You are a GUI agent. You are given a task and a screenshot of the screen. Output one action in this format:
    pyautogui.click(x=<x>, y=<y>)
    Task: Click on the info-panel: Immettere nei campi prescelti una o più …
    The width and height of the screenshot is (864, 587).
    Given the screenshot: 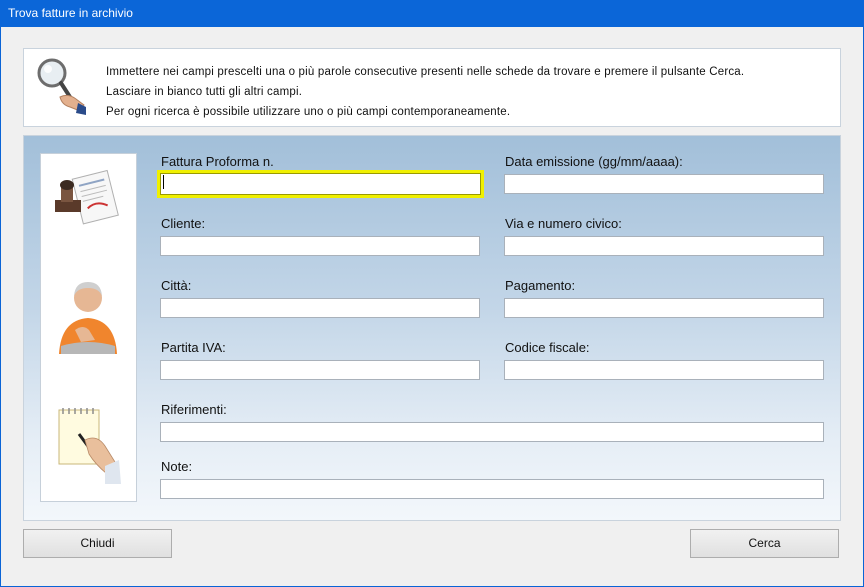 What is the action you would take?
    pyautogui.click(x=432, y=87)
    